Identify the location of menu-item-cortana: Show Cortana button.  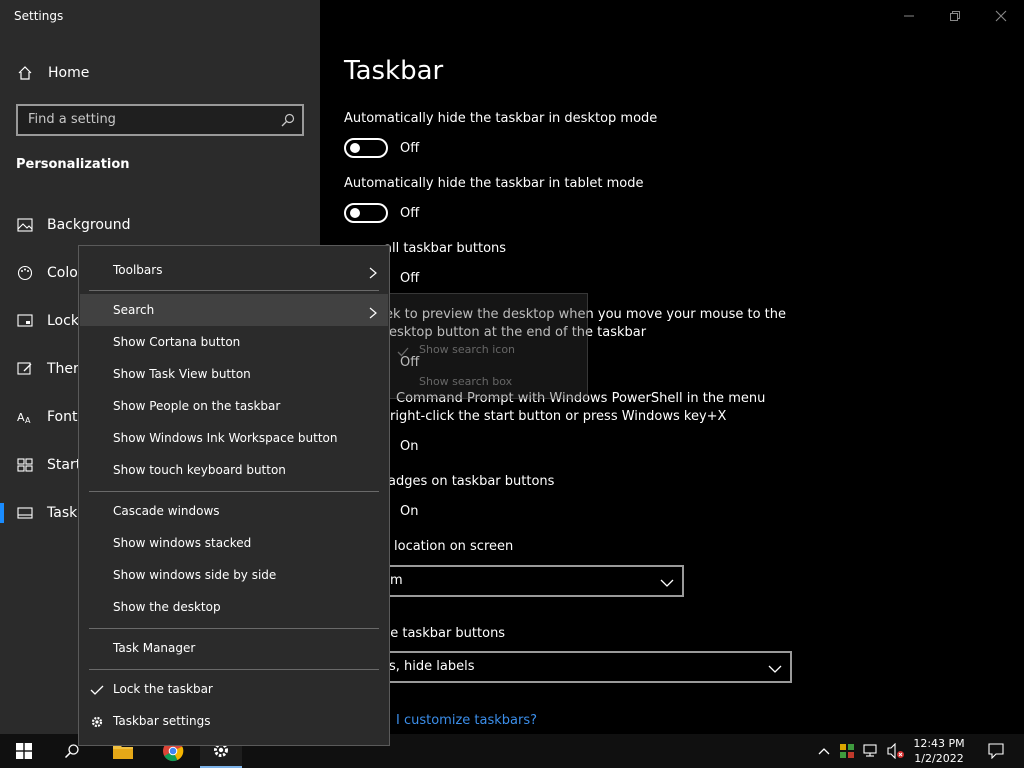
(234, 342).